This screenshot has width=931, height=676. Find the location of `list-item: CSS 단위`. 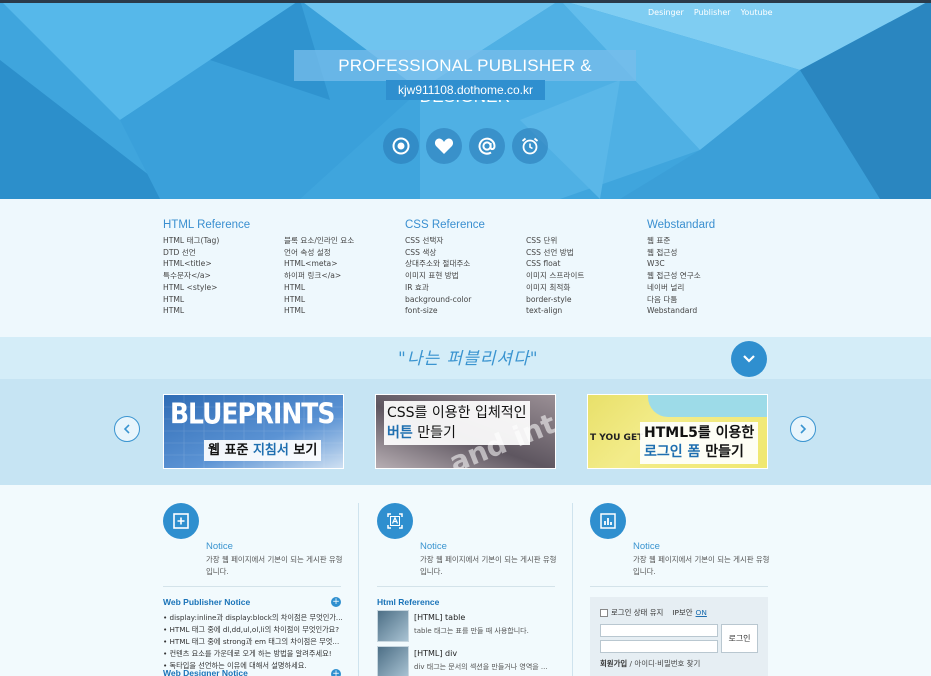

list-item: CSS 단위 is located at coordinates (586, 241).